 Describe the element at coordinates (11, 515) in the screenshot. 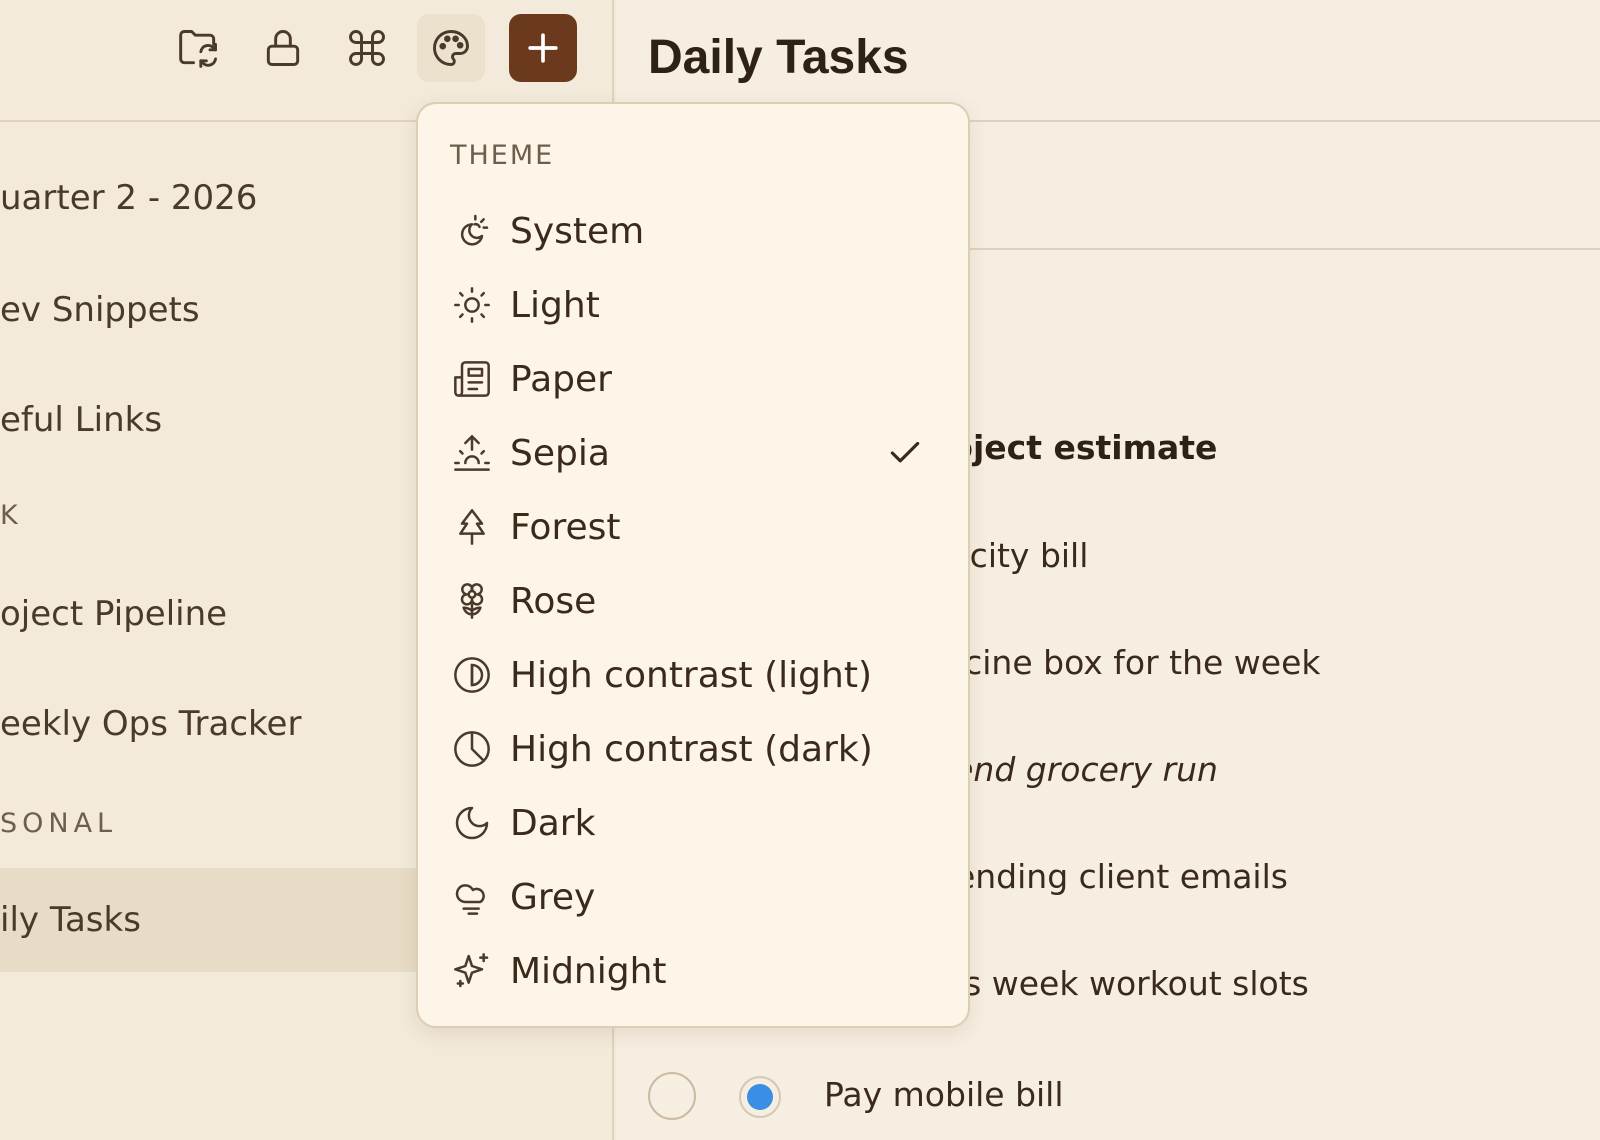

I see `sidebar-section-work: K` at that location.